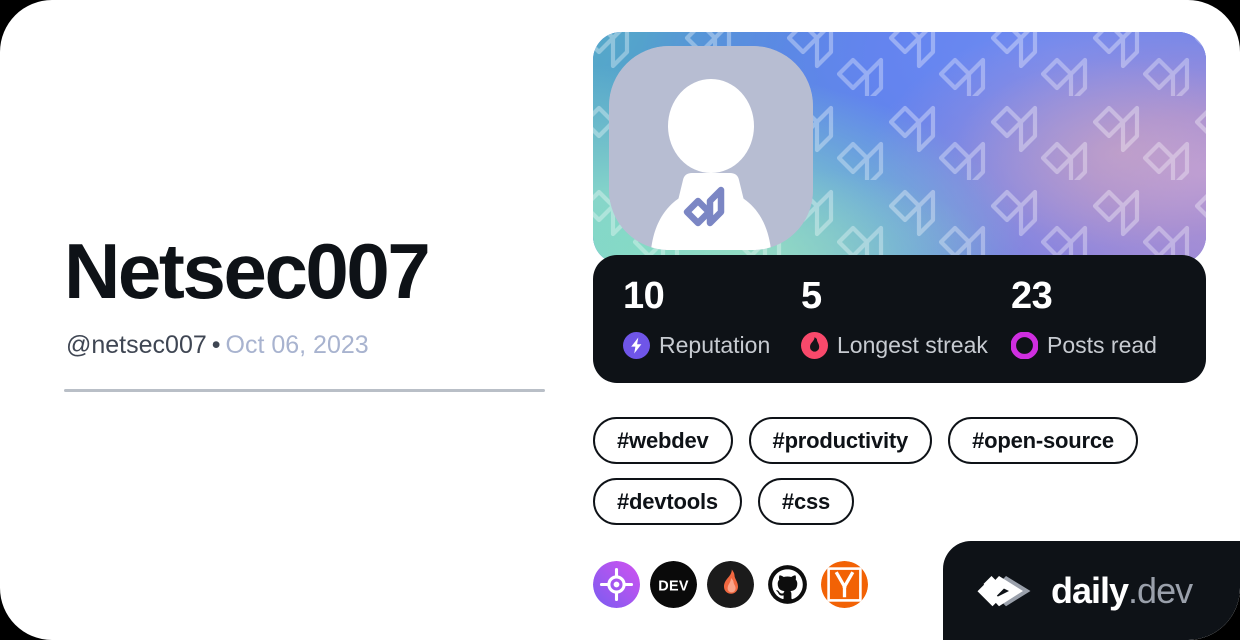 This screenshot has width=1240, height=640. What do you see at coordinates (673, 587) in the screenshot?
I see `svg-text: DEV` at bounding box center [673, 587].